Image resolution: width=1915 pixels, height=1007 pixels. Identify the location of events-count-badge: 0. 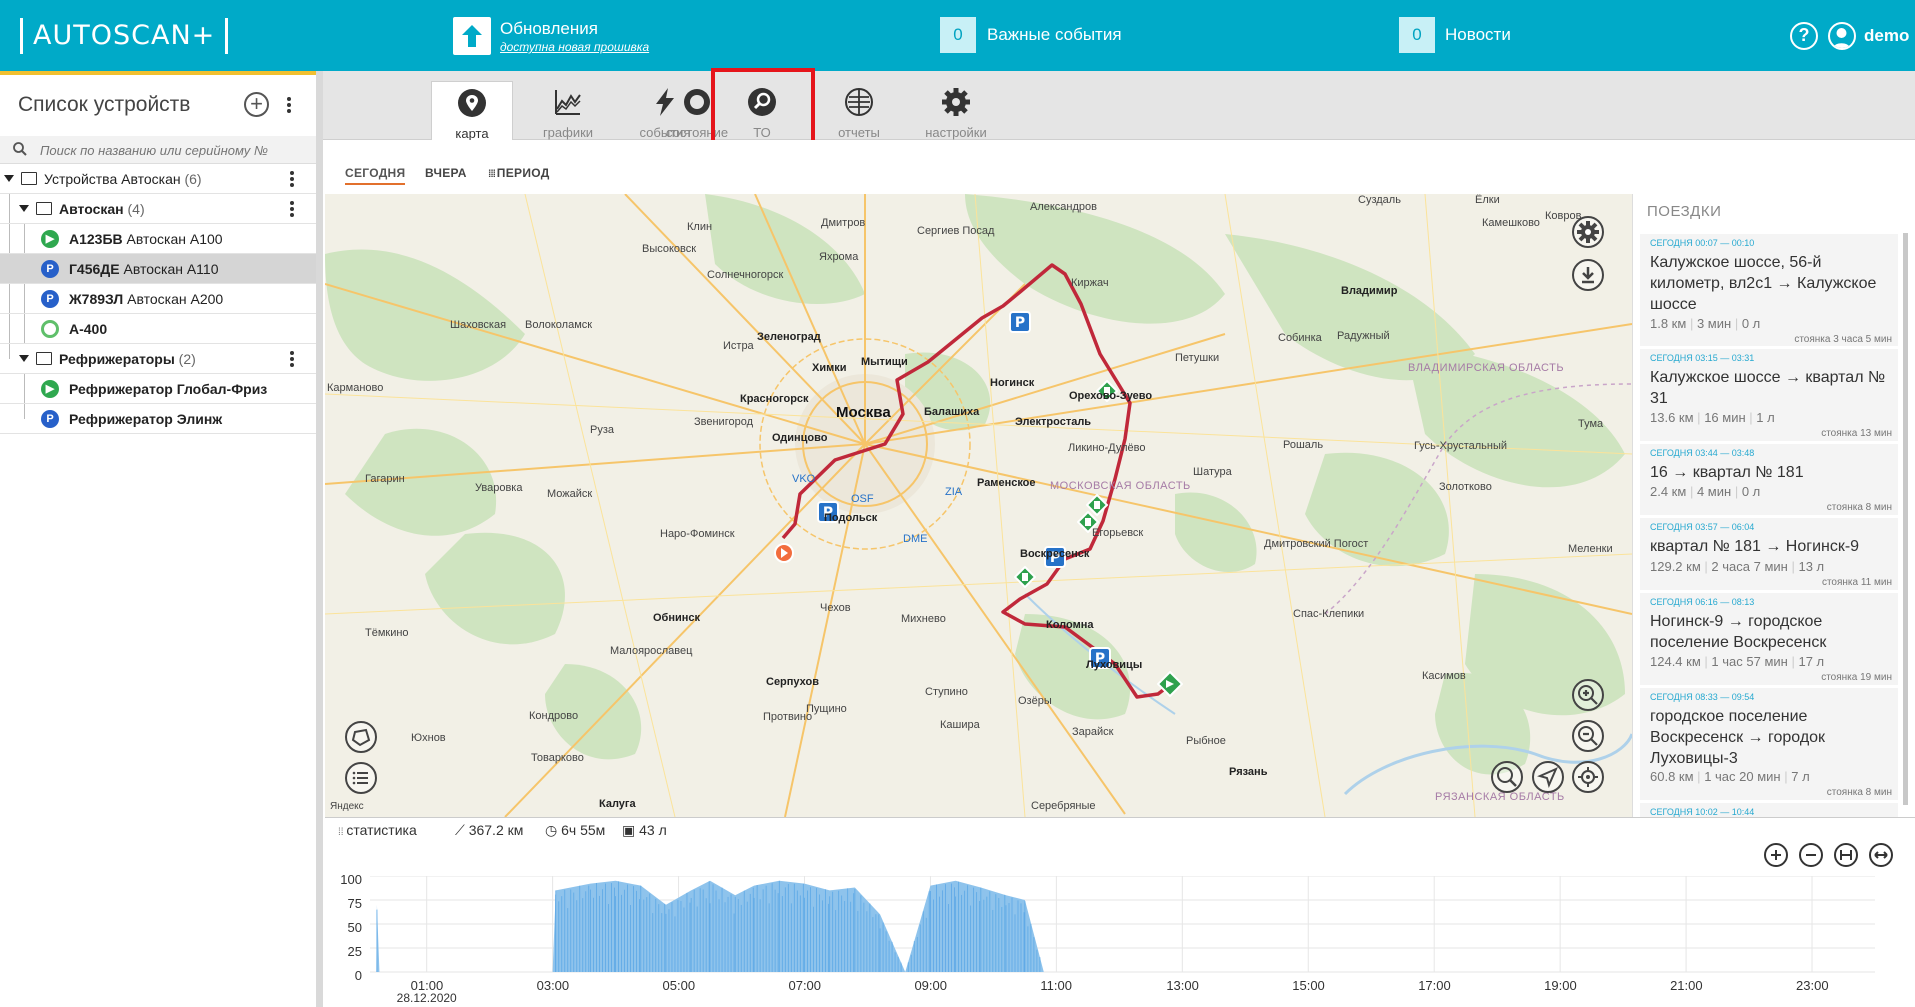
(958, 35).